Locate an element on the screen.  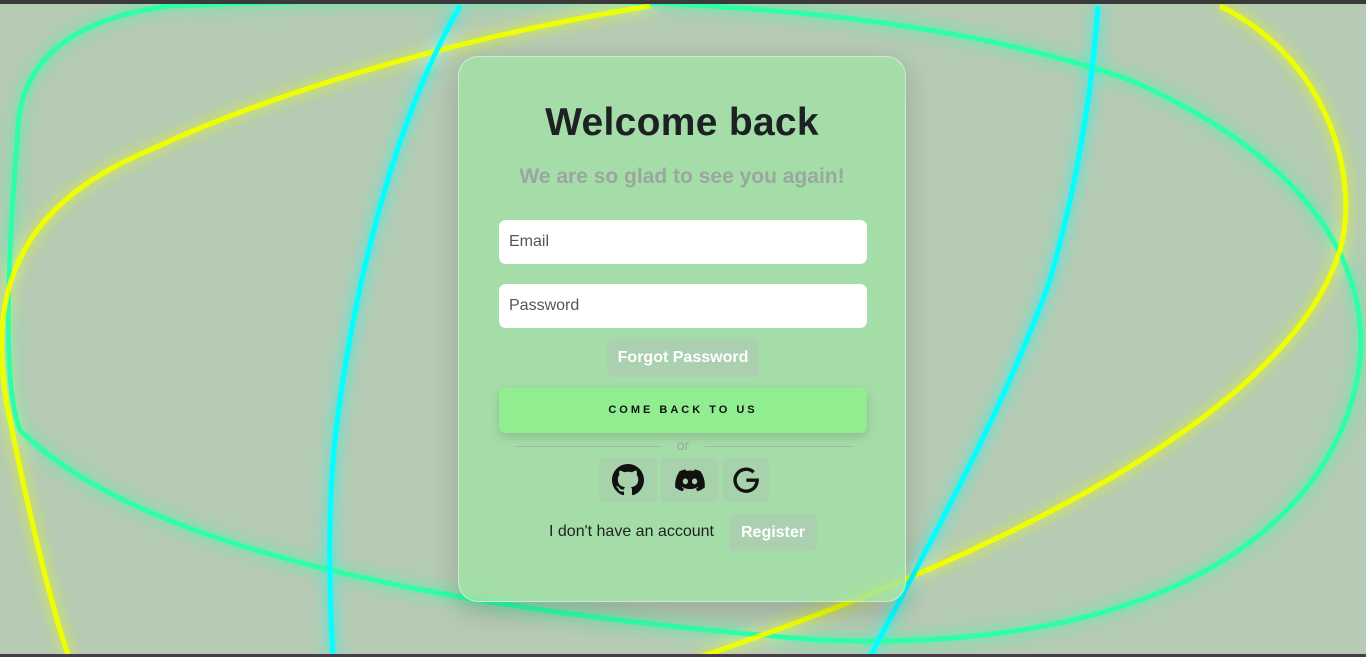
forgot-password-button: Forgot Password is located at coordinates (683, 358).